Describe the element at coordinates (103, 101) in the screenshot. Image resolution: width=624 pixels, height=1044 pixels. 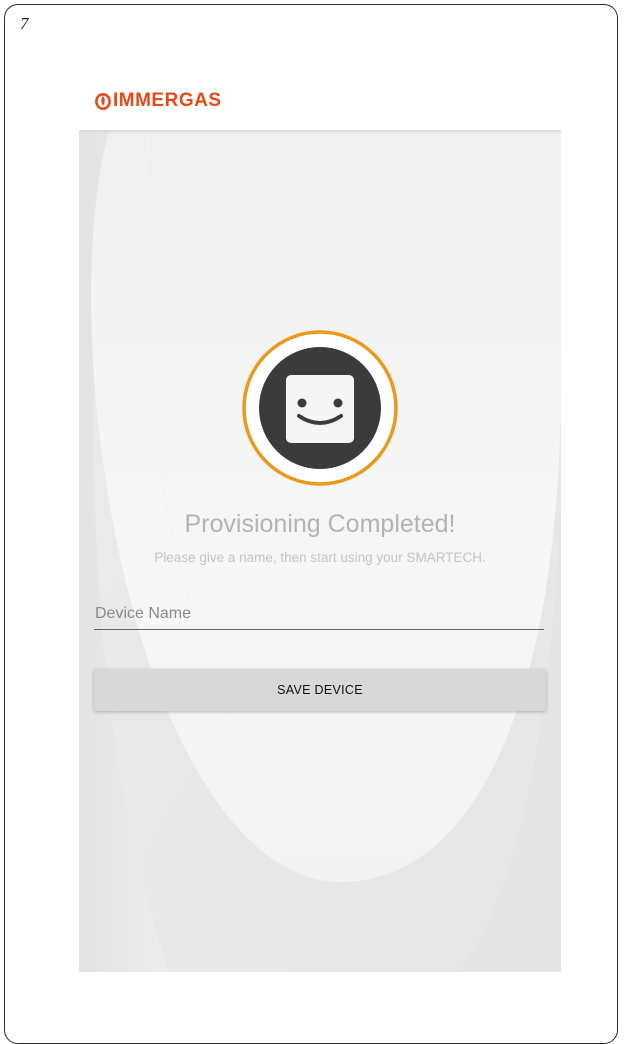
I see `immergas-flame-icon` at that location.